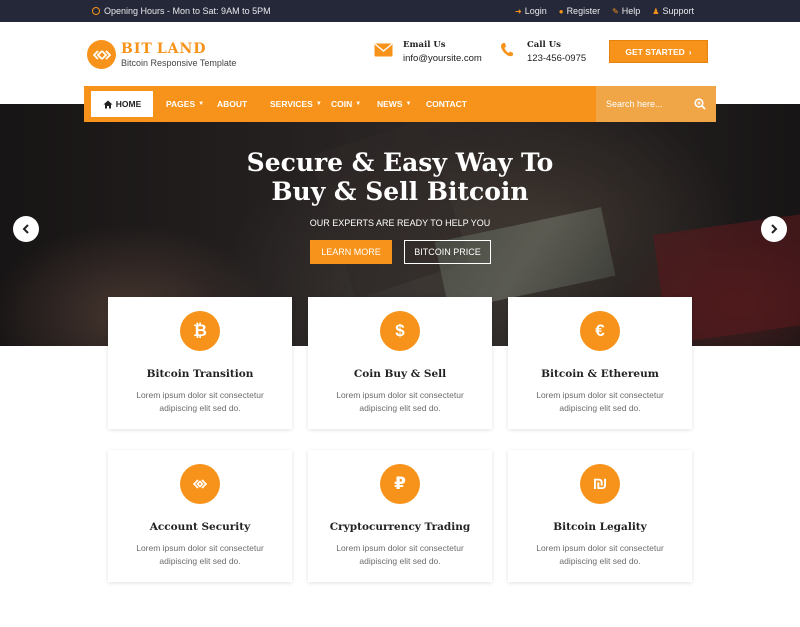 This screenshot has height=627, width=800. Describe the element at coordinates (655, 51) in the screenshot. I see `get-started-label: GET STARTED` at that location.